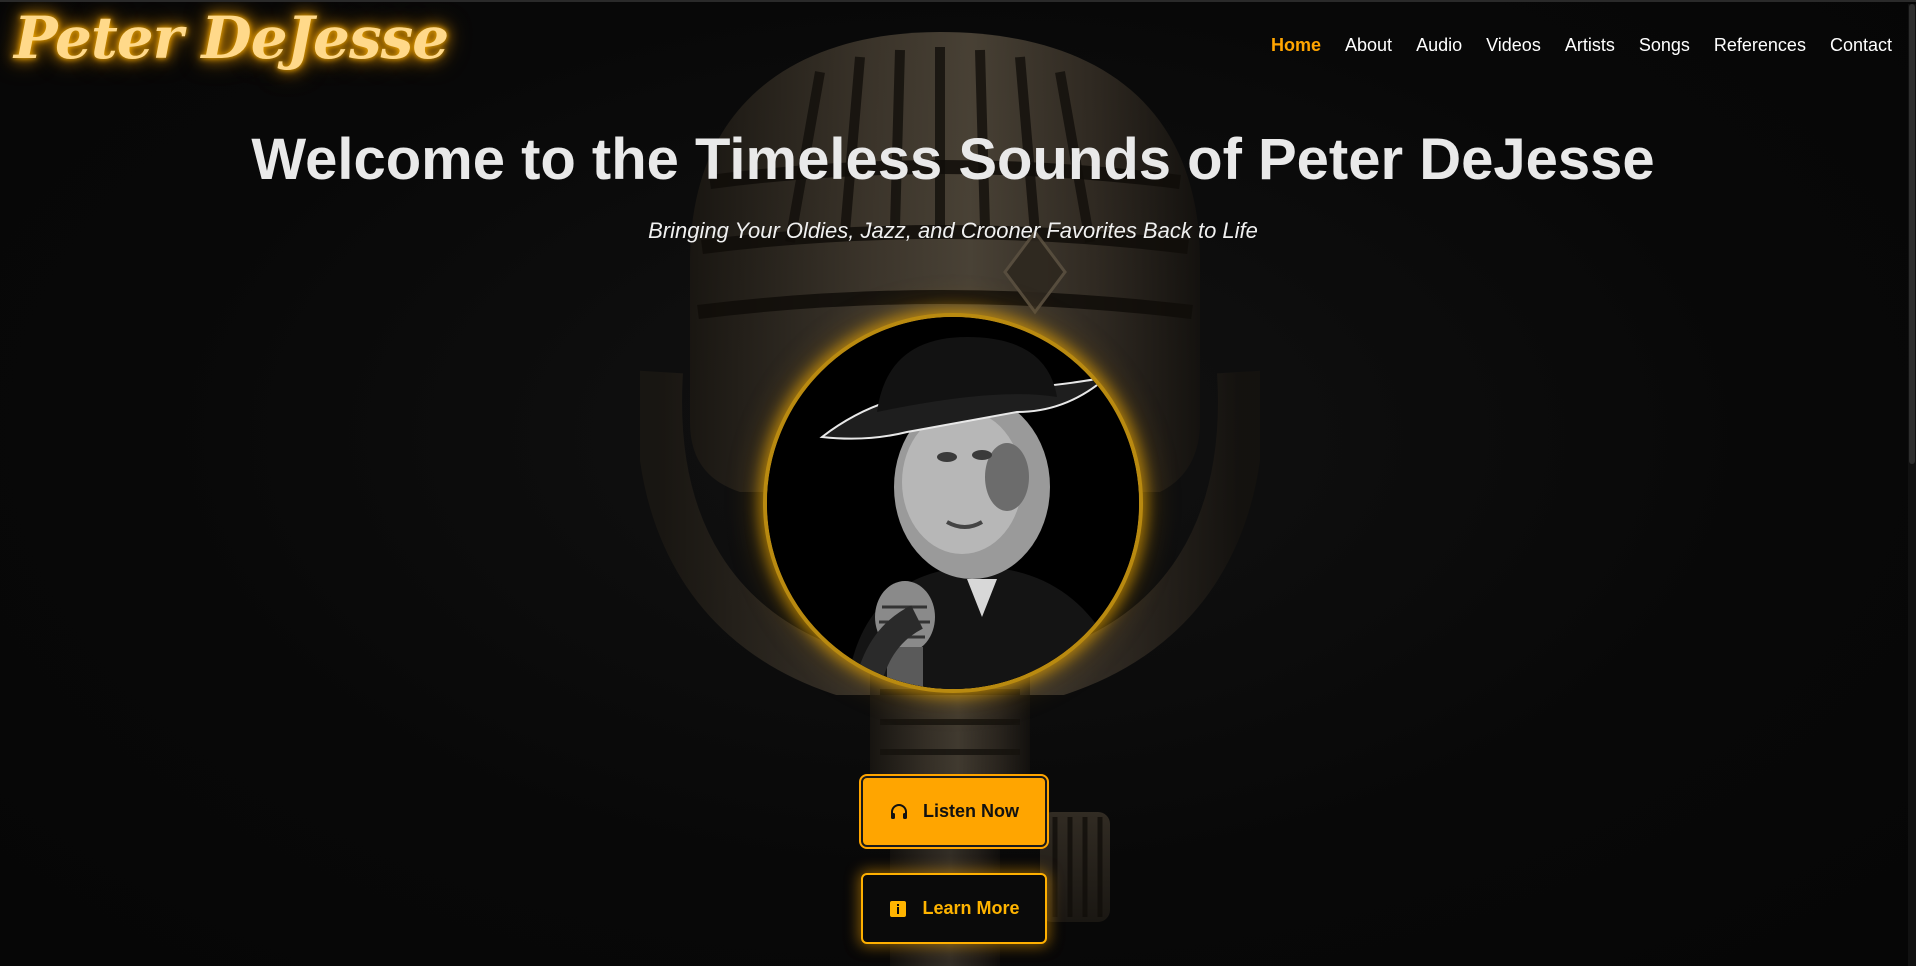 The width and height of the screenshot is (1916, 966). What do you see at coordinates (1439, 45) in the screenshot?
I see `nav-audio: Audio` at bounding box center [1439, 45].